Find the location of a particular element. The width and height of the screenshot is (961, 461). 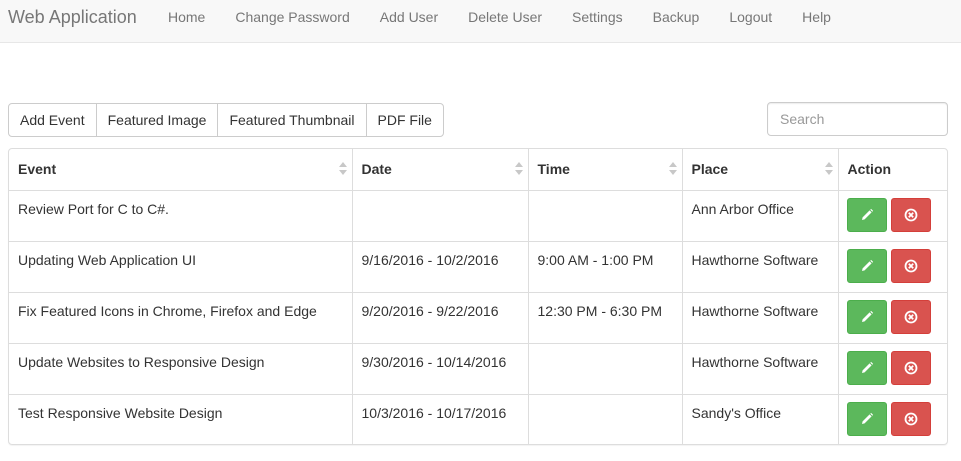

cell-time: 12:30 PM - 6:30 PM is located at coordinates (605, 318).